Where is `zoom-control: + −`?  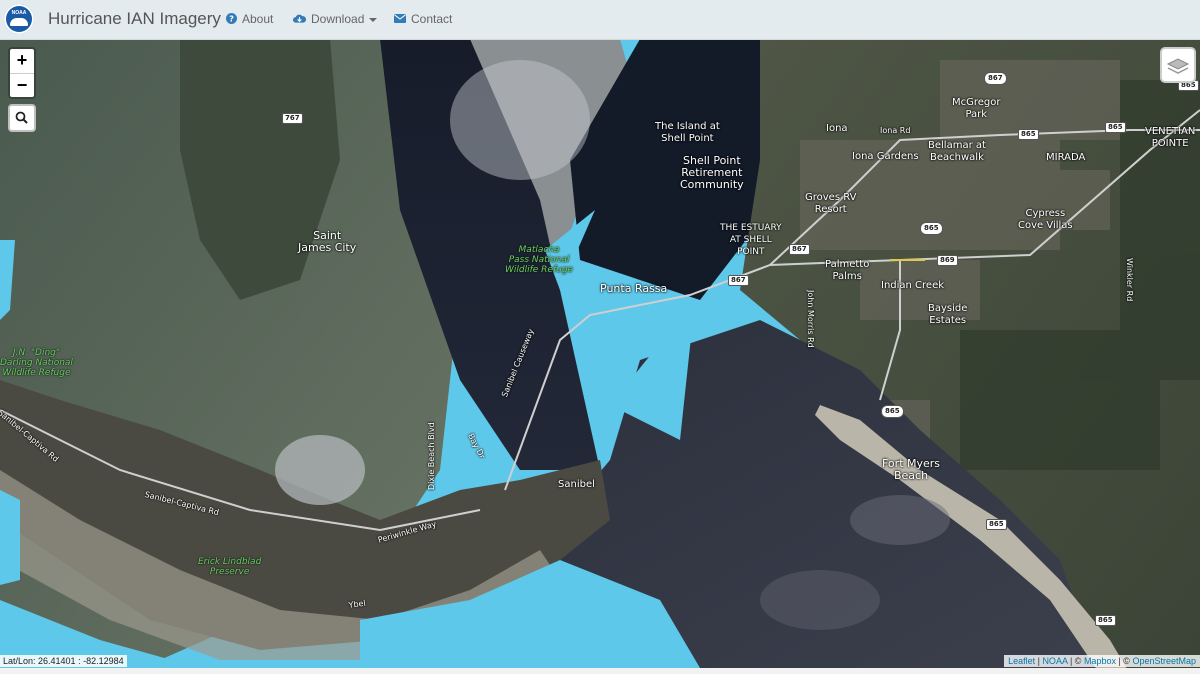
zoom-control: + − is located at coordinates (22, 73).